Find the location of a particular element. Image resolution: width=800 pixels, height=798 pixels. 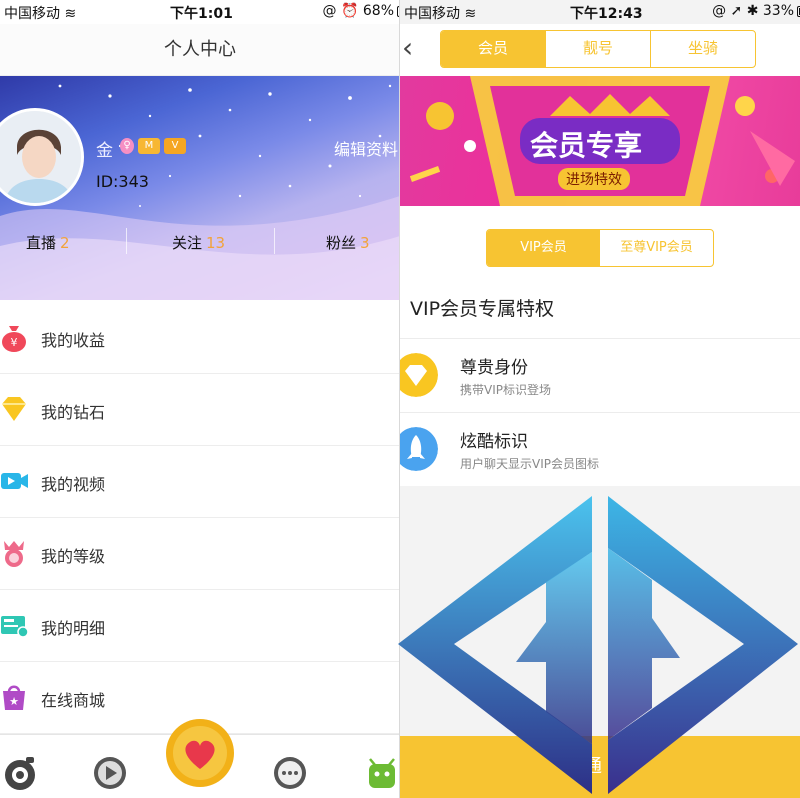

stat-count: 2 is located at coordinates (65, 243).